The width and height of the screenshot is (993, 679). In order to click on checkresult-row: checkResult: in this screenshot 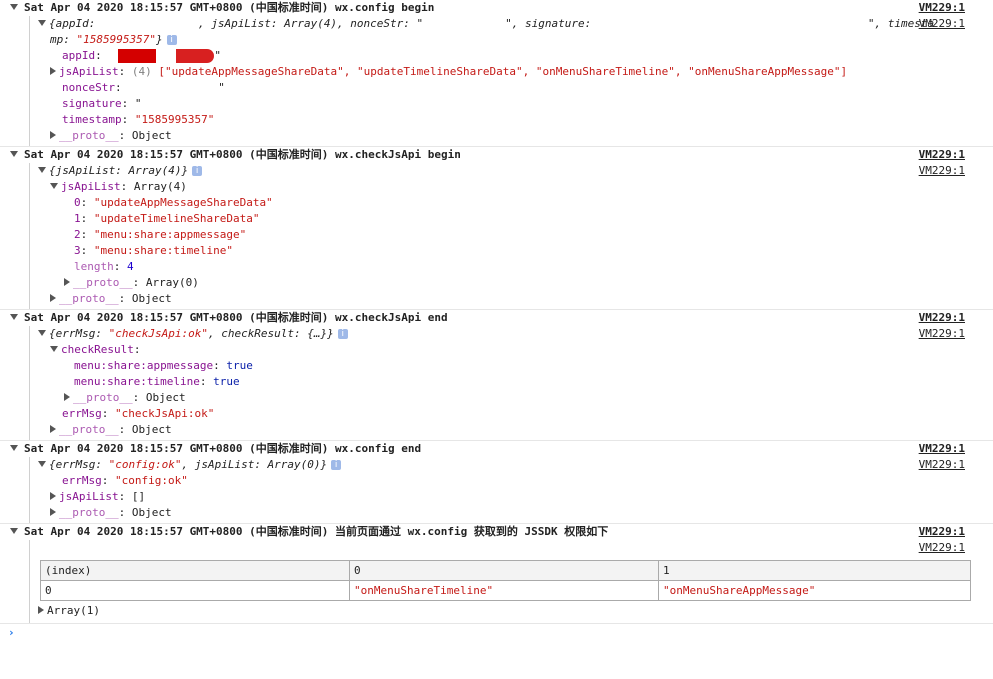, I will do `click(515, 350)`.